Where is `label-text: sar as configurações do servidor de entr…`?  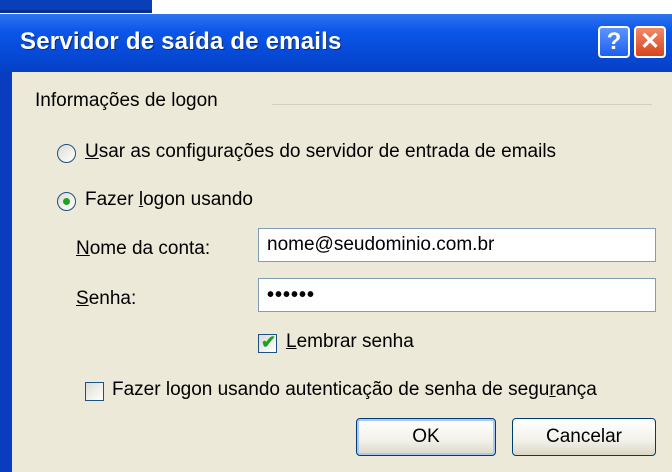 label-text: sar as configurações do servidor de entr… is located at coordinates (327, 151).